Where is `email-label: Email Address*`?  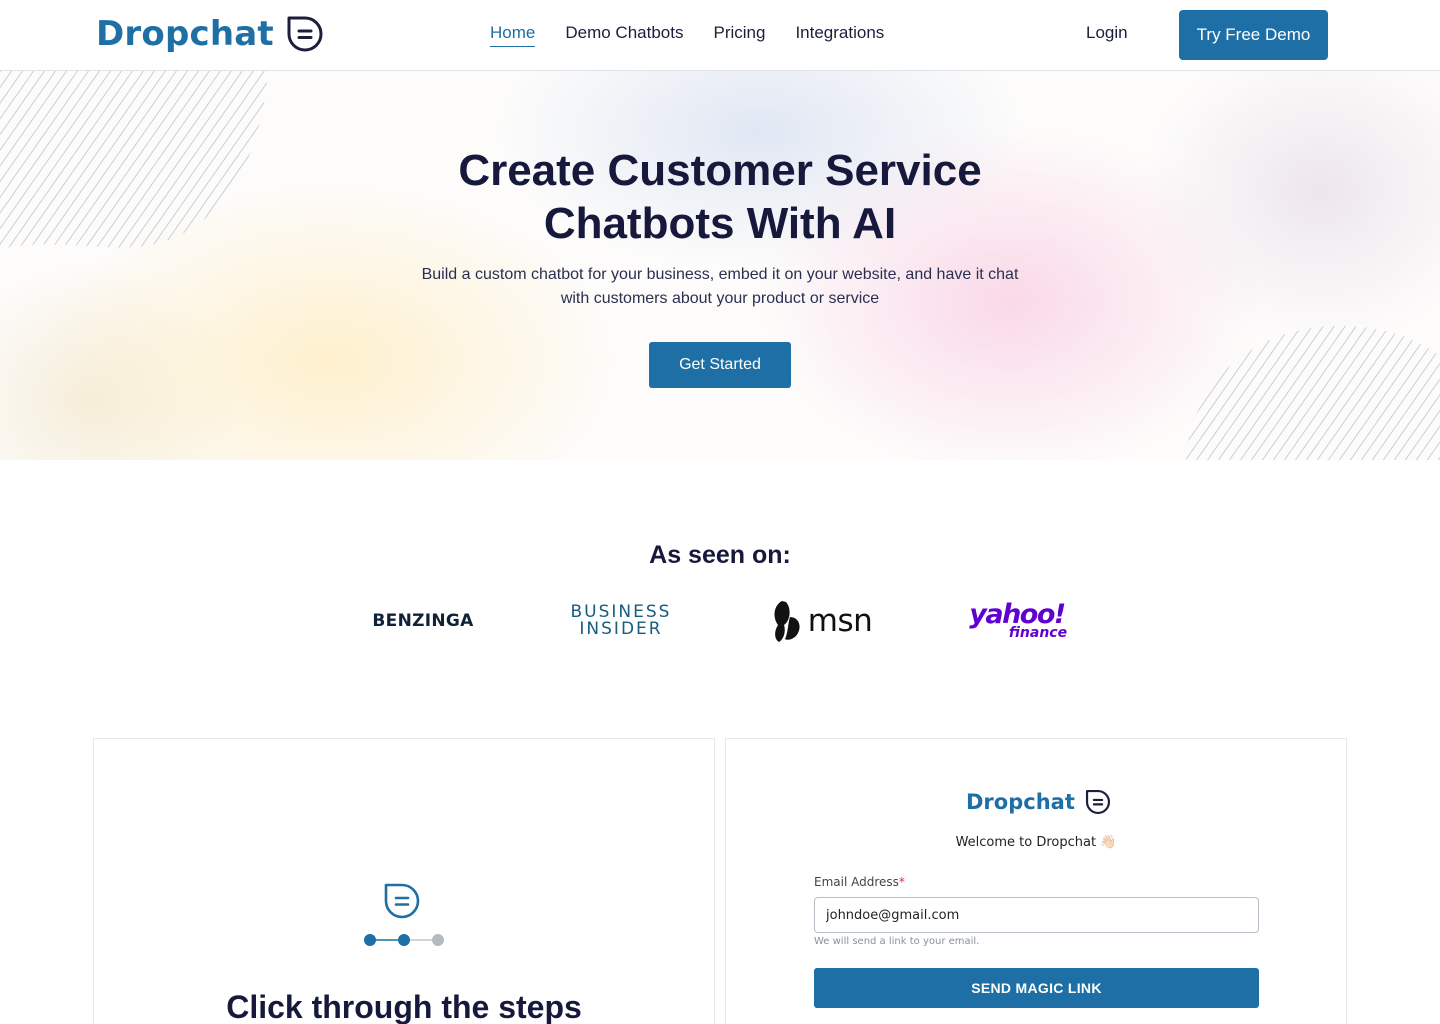 email-label: Email Address* is located at coordinates (859, 882).